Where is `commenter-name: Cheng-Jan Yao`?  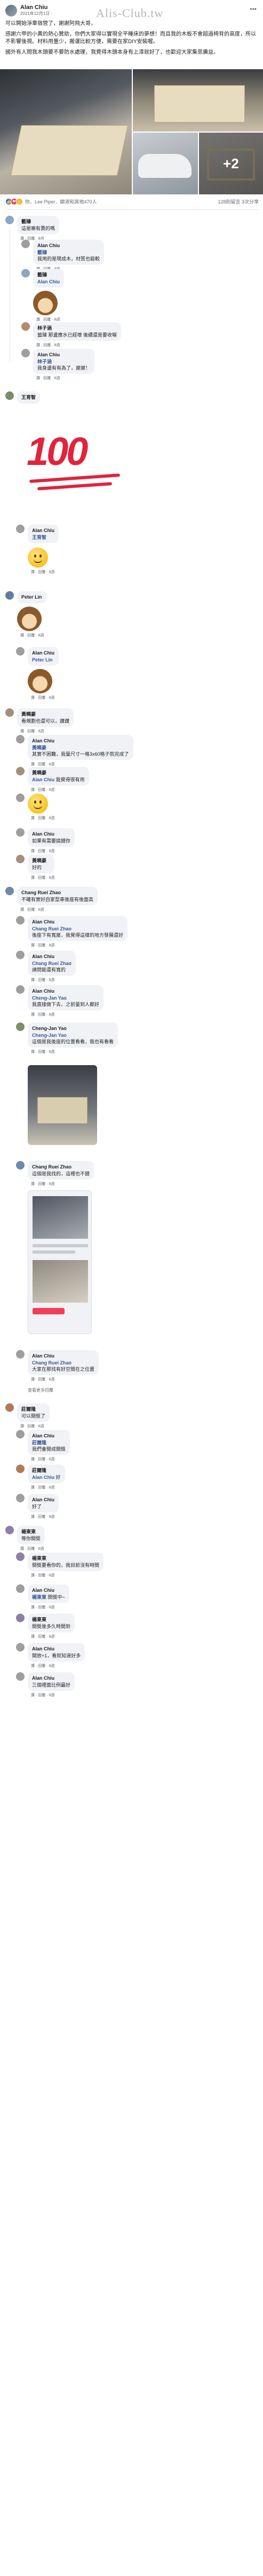 commenter-name: Cheng-Jan Yao is located at coordinates (73, 1028).